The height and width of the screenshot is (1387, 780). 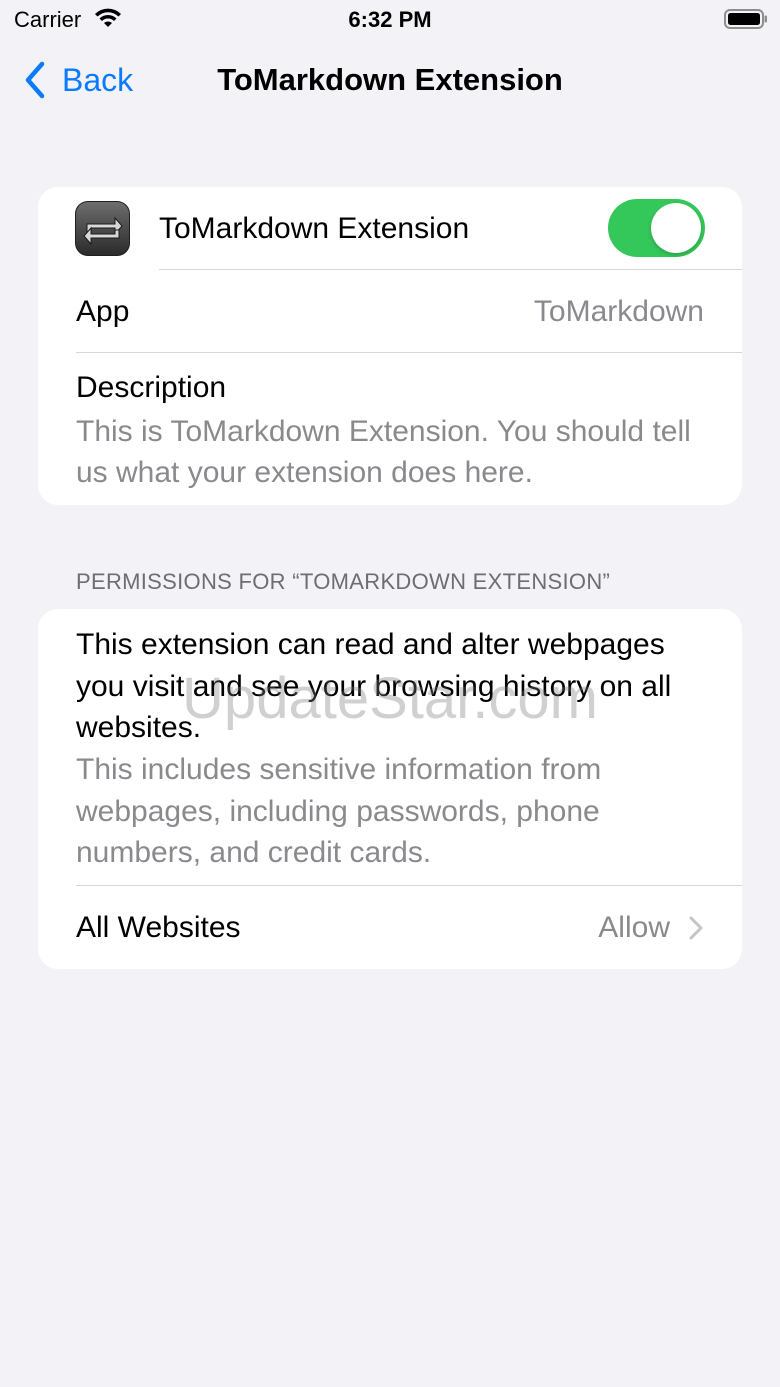 I want to click on status-bar: Carrier 6:32 PM, so click(x=390, y=20).